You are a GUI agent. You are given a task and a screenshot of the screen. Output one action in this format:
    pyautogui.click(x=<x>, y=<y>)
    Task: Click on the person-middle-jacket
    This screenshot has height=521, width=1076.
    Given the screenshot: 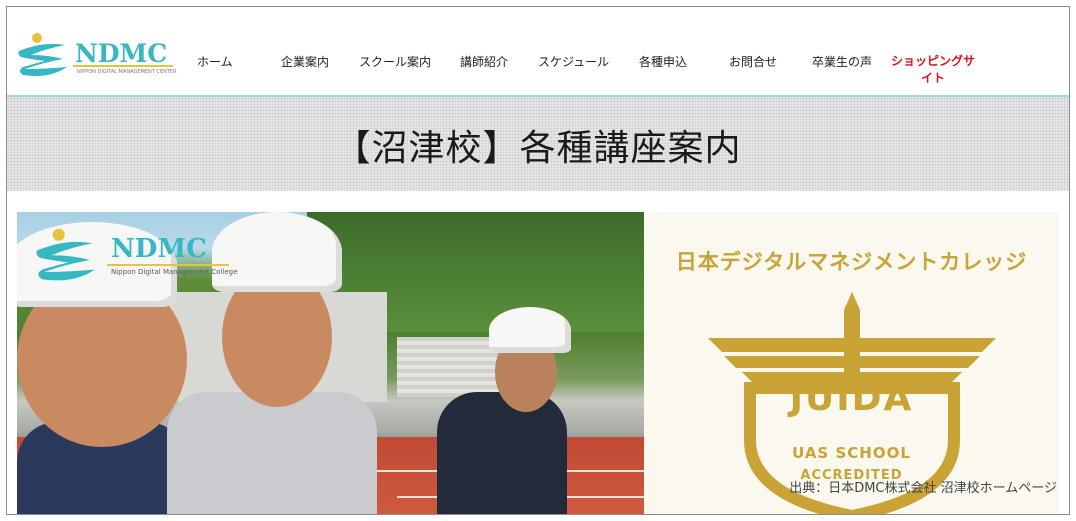 What is the action you would take?
    pyautogui.click(x=272, y=453)
    